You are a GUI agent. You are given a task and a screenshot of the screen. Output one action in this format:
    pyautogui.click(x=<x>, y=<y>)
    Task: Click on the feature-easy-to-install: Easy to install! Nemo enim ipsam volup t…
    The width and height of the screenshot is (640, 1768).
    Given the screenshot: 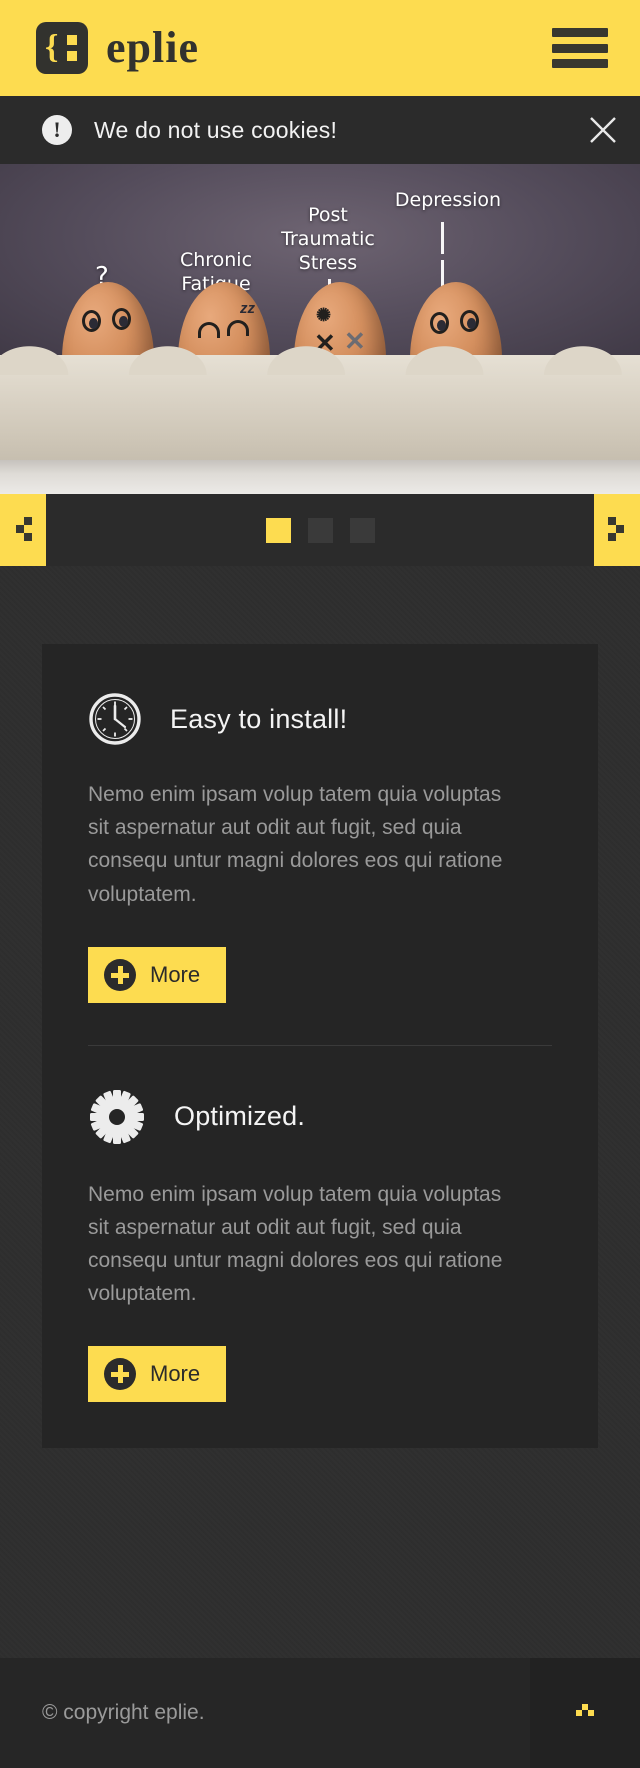 What is the action you would take?
    pyautogui.click(x=320, y=847)
    